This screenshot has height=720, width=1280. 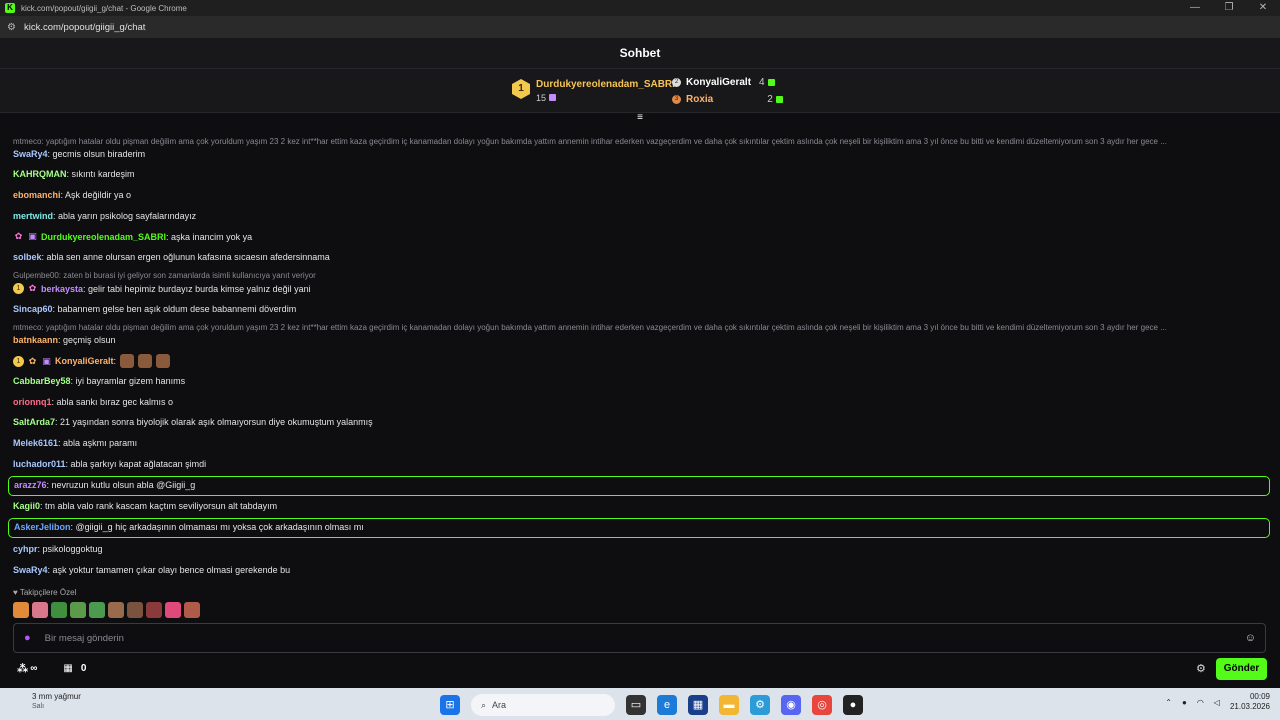 What do you see at coordinates (103, 237) in the screenshot?
I see `chat-username: Durdukyereolenadam_SABRI` at bounding box center [103, 237].